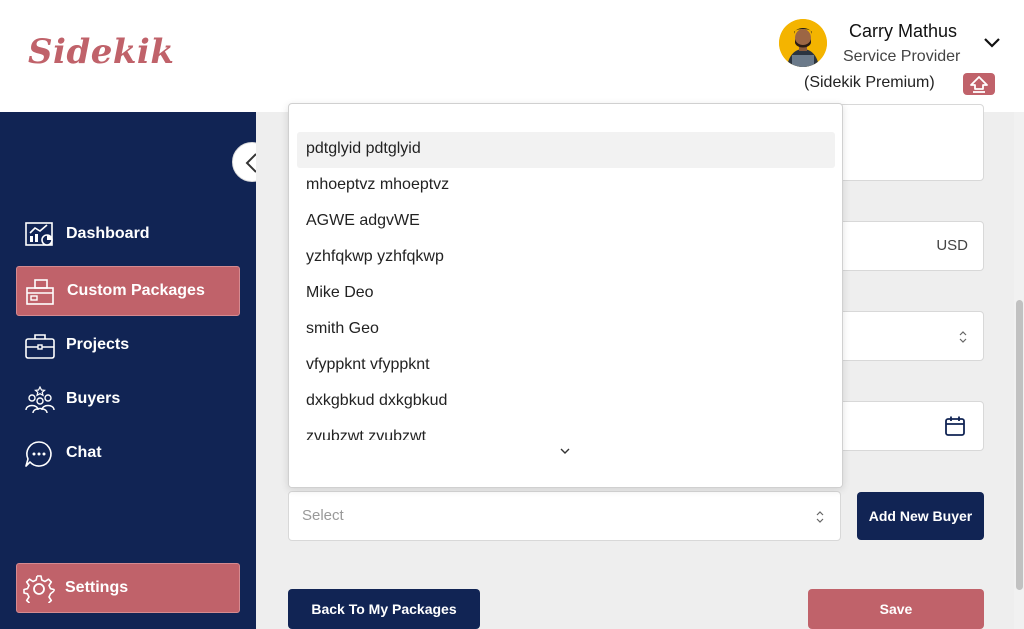 The height and width of the screenshot is (629, 1024). What do you see at coordinates (40, 399) in the screenshot?
I see `buyers-icon` at bounding box center [40, 399].